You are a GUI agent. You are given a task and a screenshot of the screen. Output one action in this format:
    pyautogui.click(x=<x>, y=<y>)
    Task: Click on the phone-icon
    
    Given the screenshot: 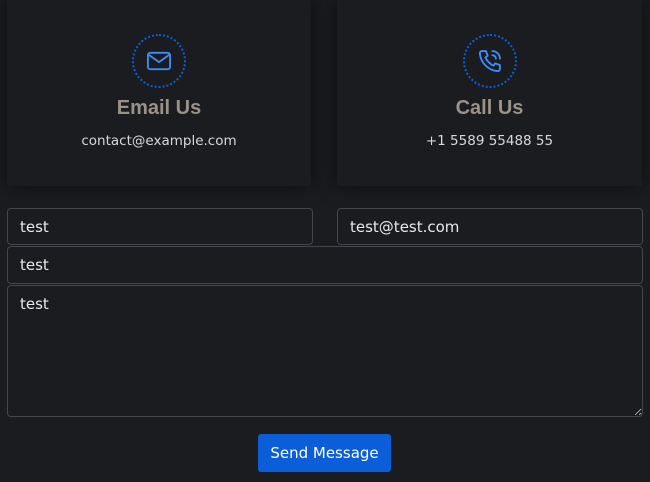 What is the action you would take?
    pyautogui.click(x=489, y=61)
    